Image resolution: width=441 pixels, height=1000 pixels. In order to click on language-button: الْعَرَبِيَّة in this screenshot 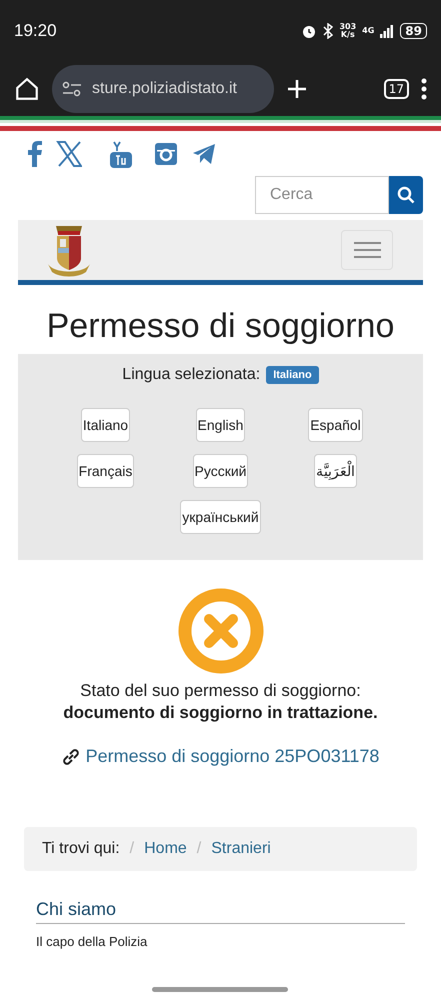, I will do `click(335, 471)`.